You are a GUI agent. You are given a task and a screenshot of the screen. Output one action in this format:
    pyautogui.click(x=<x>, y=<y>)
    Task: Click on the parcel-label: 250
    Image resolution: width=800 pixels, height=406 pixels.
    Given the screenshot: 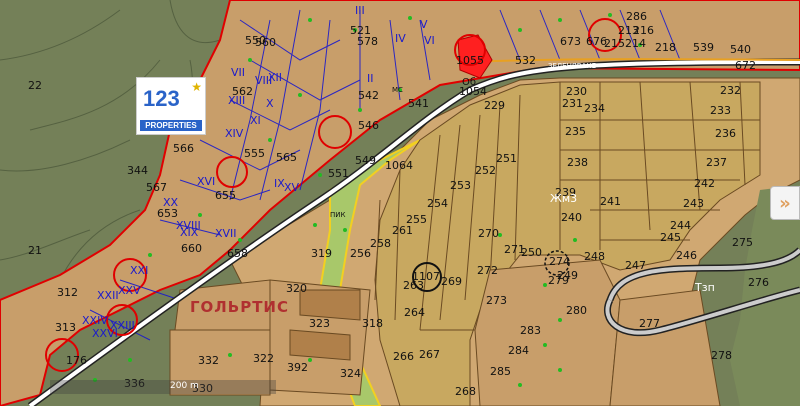 What is the action you would take?
    pyautogui.click(x=531, y=252)
    